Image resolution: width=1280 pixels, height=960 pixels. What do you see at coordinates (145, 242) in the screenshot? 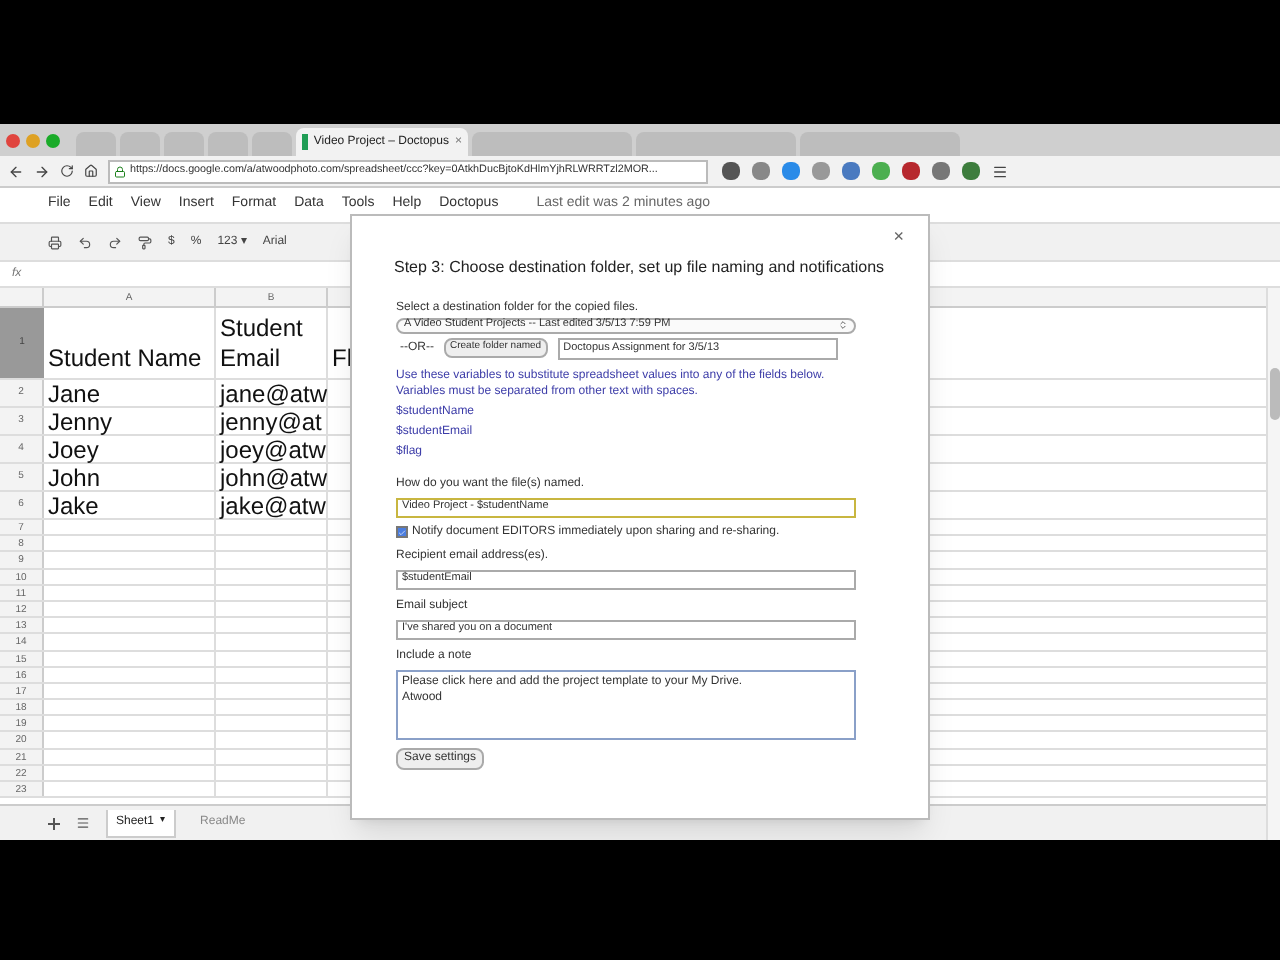
I see `paint-format-icon` at bounding box center [145, 242].